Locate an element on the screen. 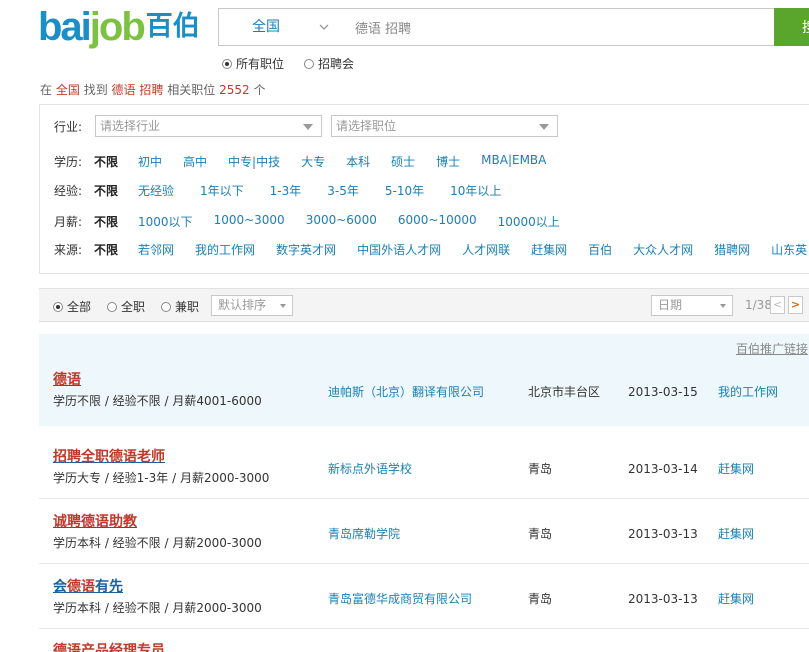 This screenshot has width=809, height=652. result-count: 2552 is located at coordinates (234, 90).